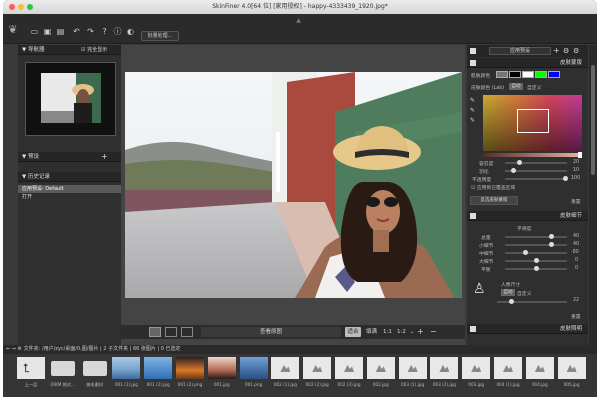  Describe the element at coordinates (539, 374) in the screenshot. I see `filmstrip-item: 004.jpg` at that location.